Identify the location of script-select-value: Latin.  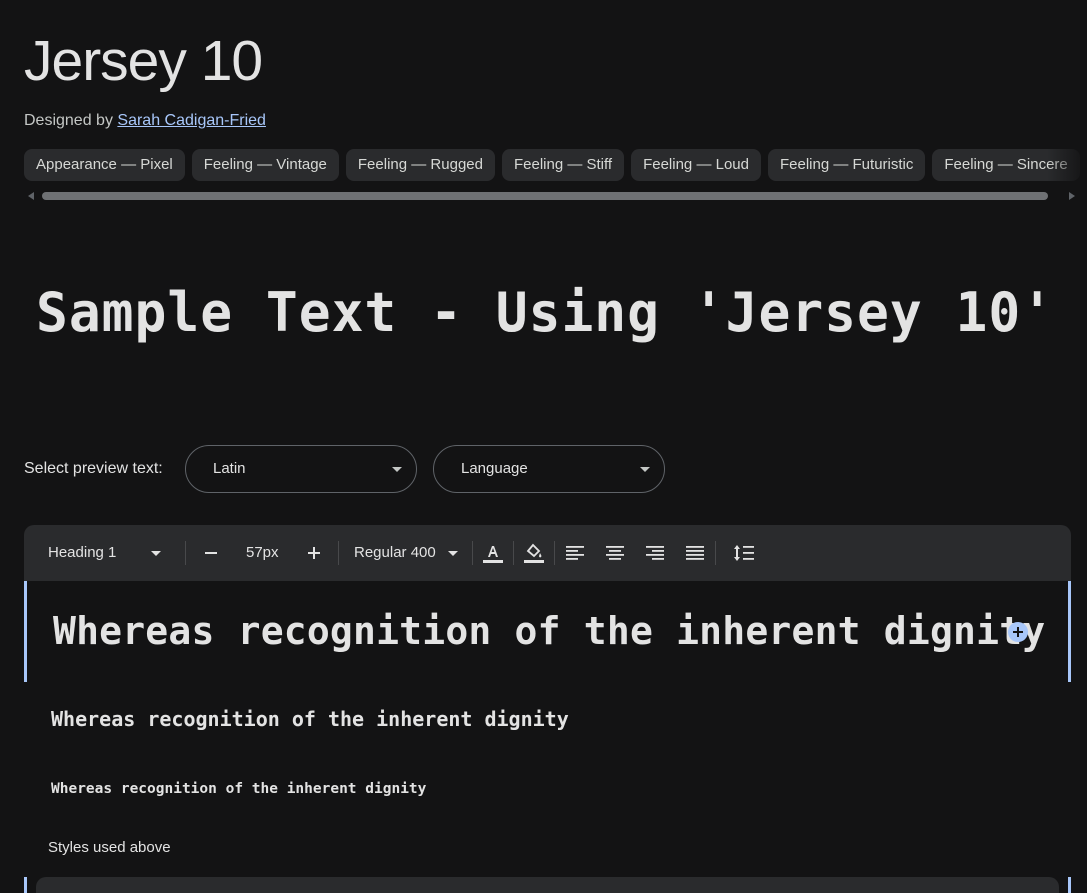
(229, 468).